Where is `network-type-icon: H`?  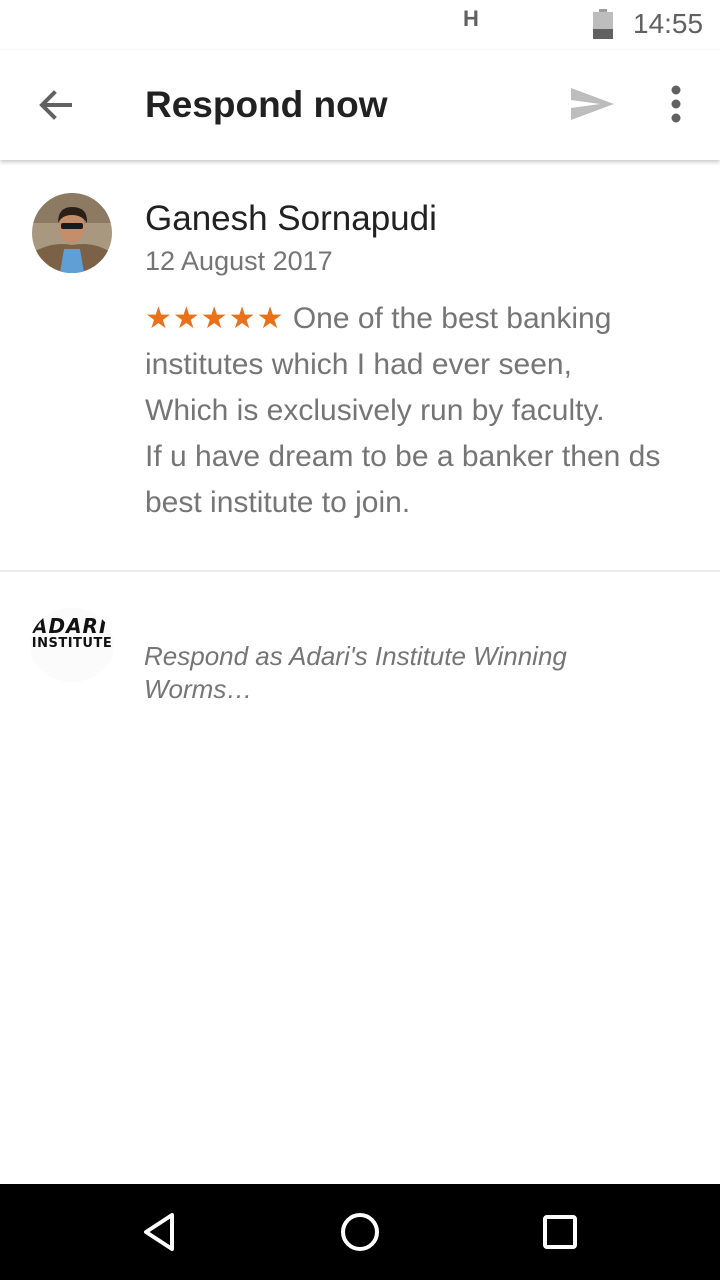 network-type-icon: H is located at coordinates (471, 18).